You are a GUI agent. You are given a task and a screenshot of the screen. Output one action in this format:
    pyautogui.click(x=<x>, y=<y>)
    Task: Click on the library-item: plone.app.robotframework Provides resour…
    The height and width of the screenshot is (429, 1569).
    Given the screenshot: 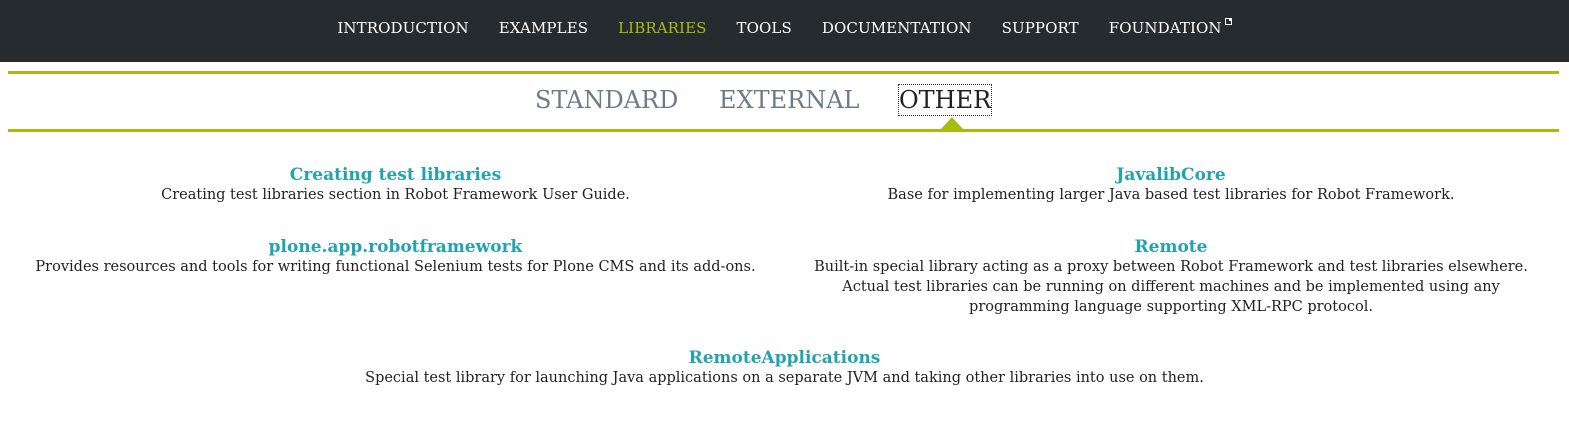 What is the action you would take?
    pyautogui.click(x=395, y=257)
    